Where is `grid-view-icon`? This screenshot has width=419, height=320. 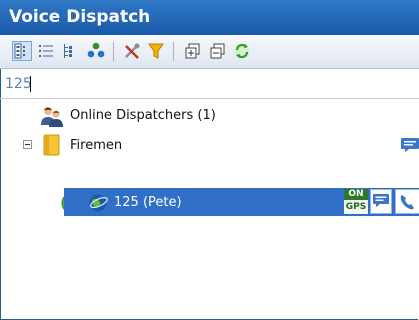 grid-view-icon is located at coordinates (22, 51).